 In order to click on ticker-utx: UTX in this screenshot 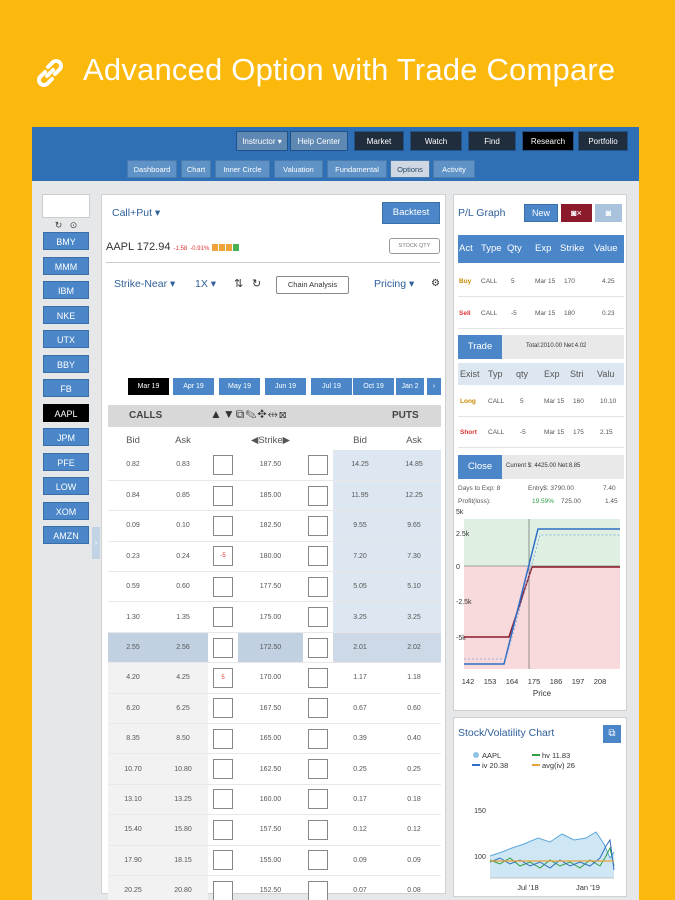, I will do `click(66, 339)`.